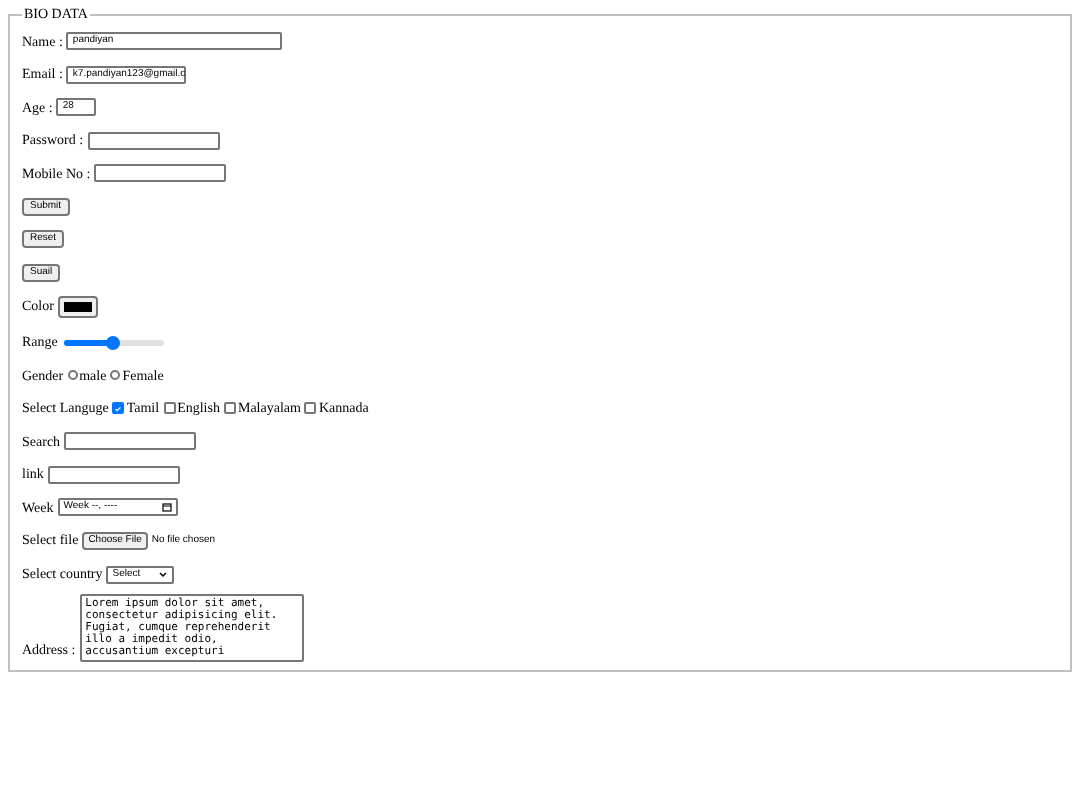 The height and width of the screenshot is (810, 1080). I want to click on calendar-icon, so click(166, 507).